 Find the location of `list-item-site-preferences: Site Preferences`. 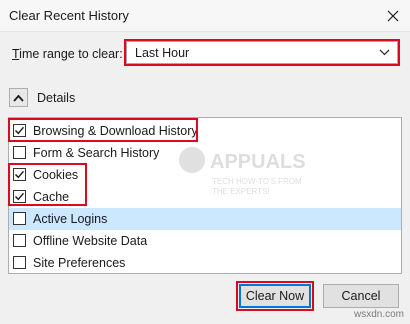

list-item-site-preferences: Site Preferences is located at coordinates (205, 262).